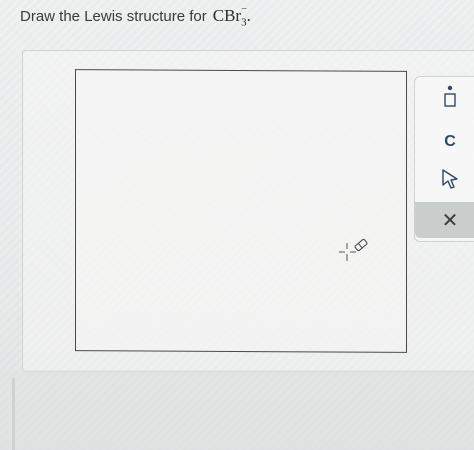  Describe the element at coordinates (227, 15) in the screenshot. I see `formula-main: CBr` at that location.